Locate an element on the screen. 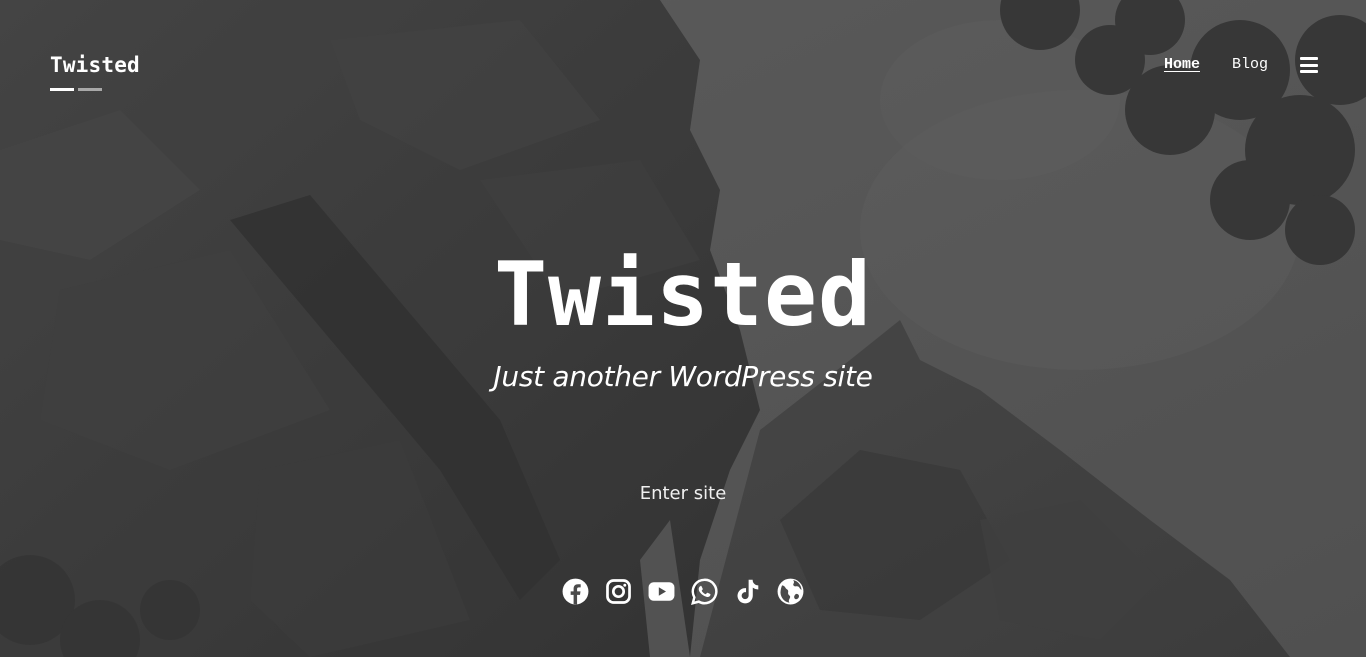  site-tagline: Just another WordPress site is located at coordinates (683, 376).